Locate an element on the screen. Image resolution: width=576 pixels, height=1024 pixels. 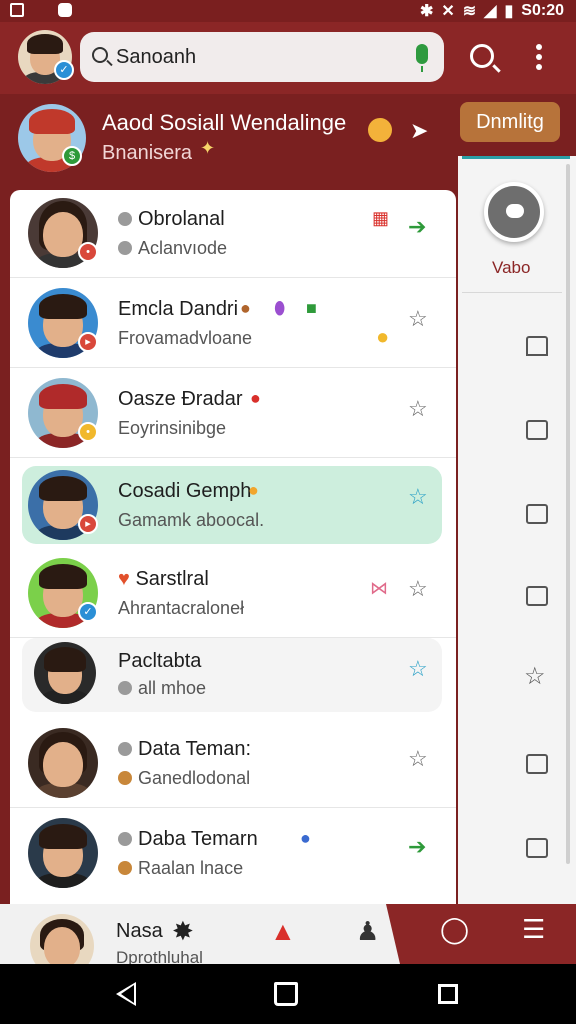
system-nav-bar is located at coordinates (288, 994).